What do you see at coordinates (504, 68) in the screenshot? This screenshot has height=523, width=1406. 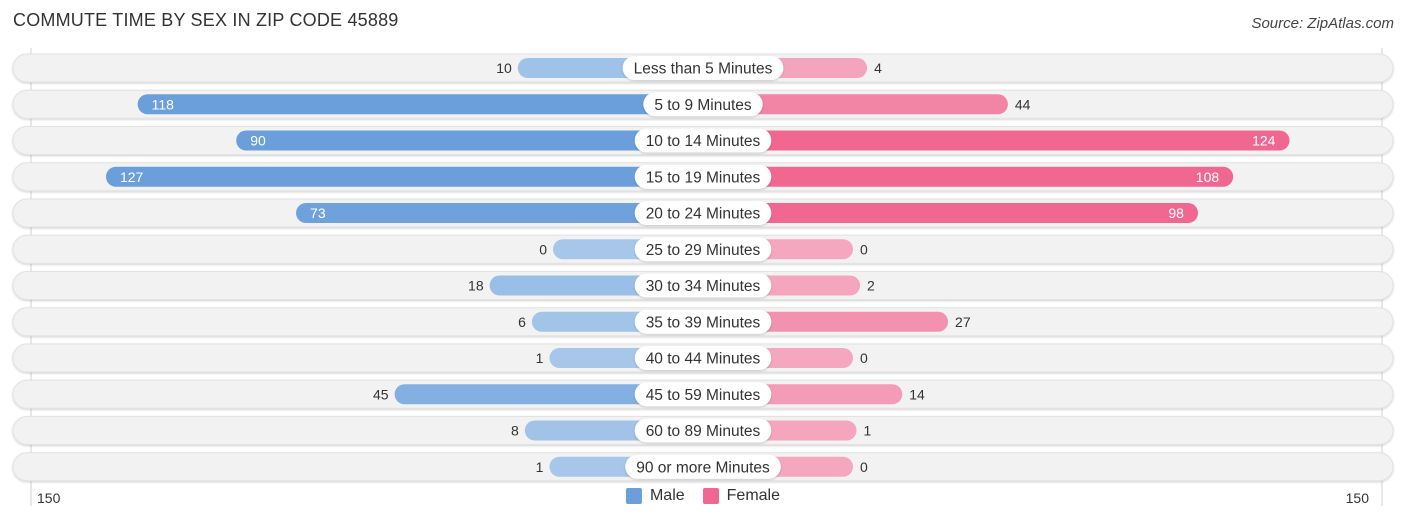 I see `value-label-male: 10` at bounding box center [504, 68].